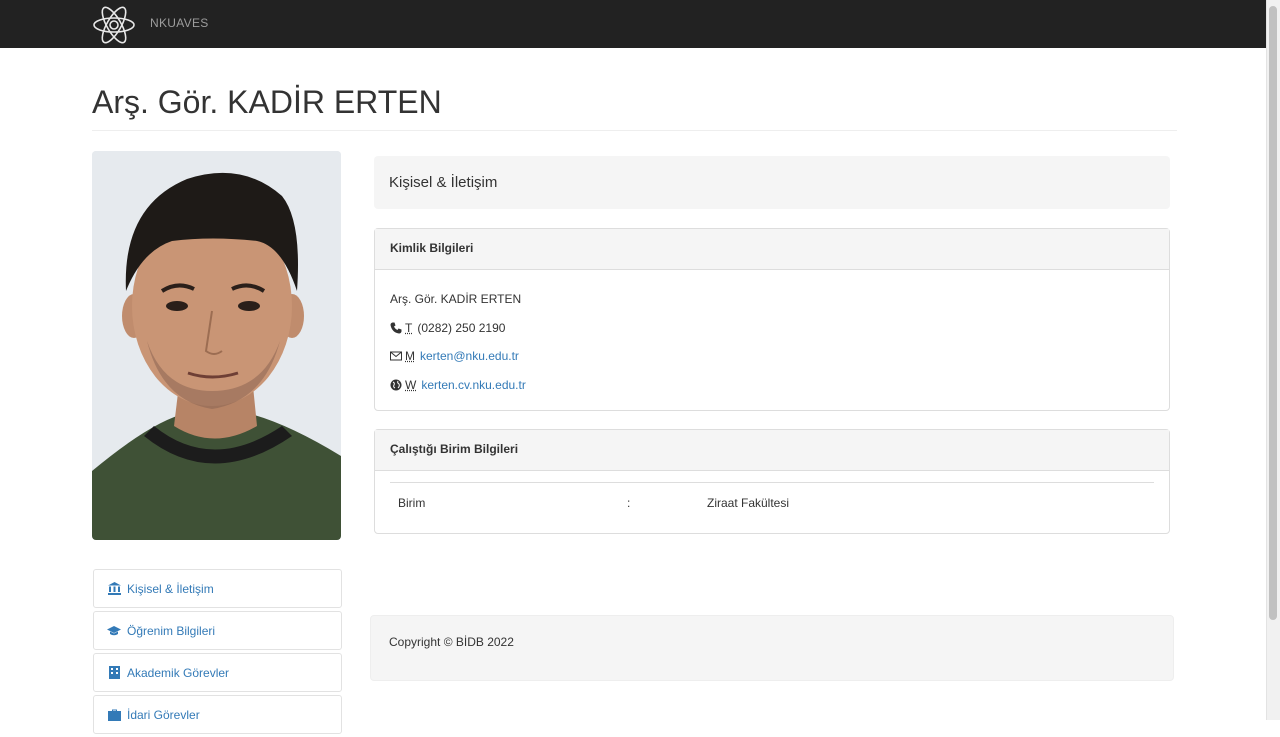 The image size is (1280, 737). Describe the element at coordinates (461, 327) in the screenshot. I see `phone-number: (0282) 250 2190` at that location.